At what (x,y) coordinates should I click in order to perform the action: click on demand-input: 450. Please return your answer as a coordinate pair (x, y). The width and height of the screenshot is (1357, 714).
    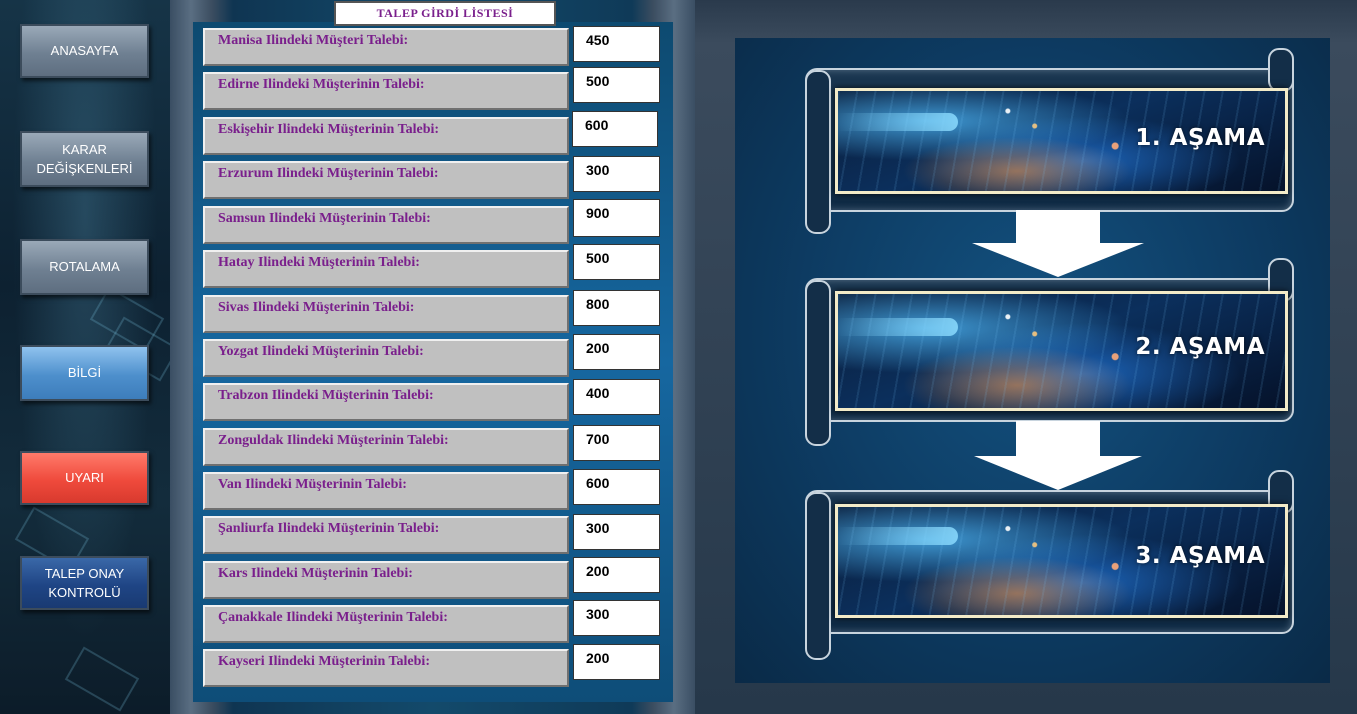
    Looking at the image, I should click on (616, 44).